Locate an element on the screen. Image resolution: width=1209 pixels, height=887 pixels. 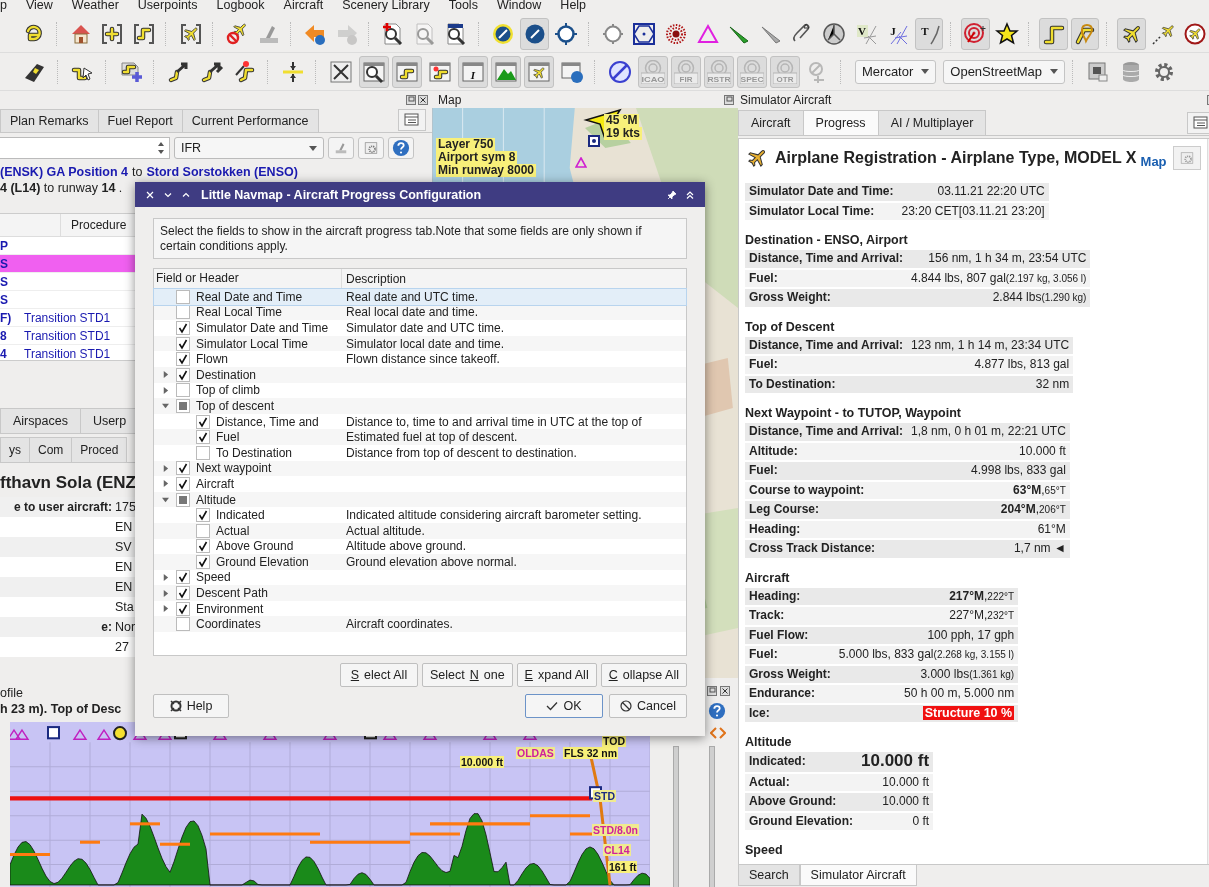
tab: Progress is located at coordinates (840, 122).